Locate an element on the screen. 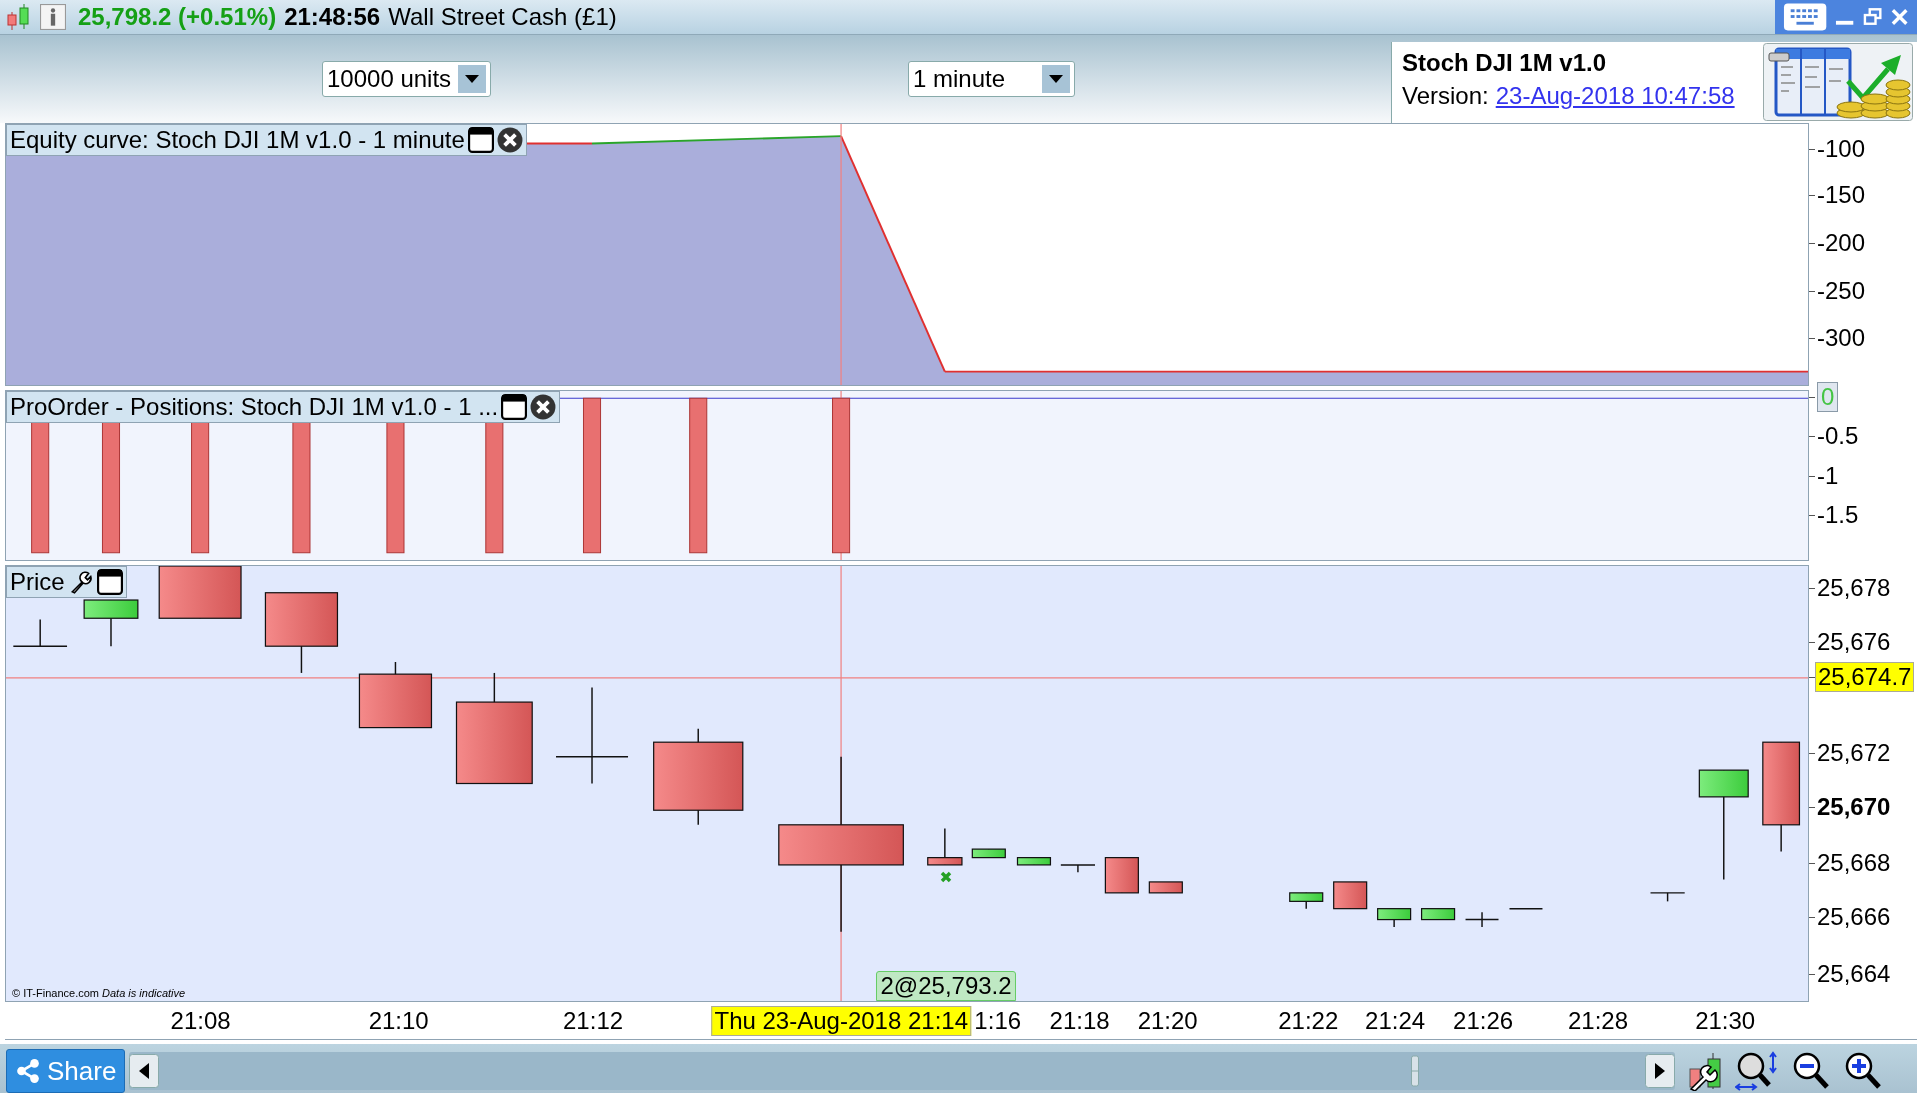  panel-title: Price is located at coordinates (37, 582).